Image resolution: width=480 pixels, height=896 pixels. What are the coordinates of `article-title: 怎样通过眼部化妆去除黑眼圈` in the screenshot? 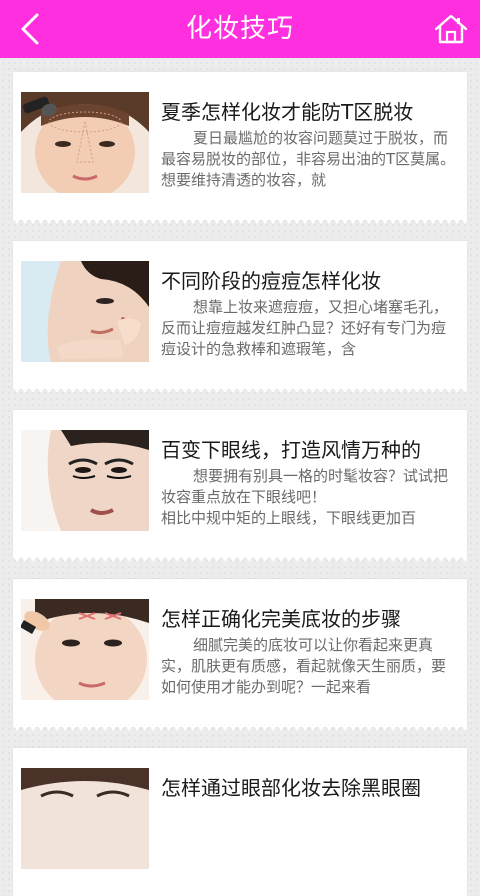 It's located at (291, 788).